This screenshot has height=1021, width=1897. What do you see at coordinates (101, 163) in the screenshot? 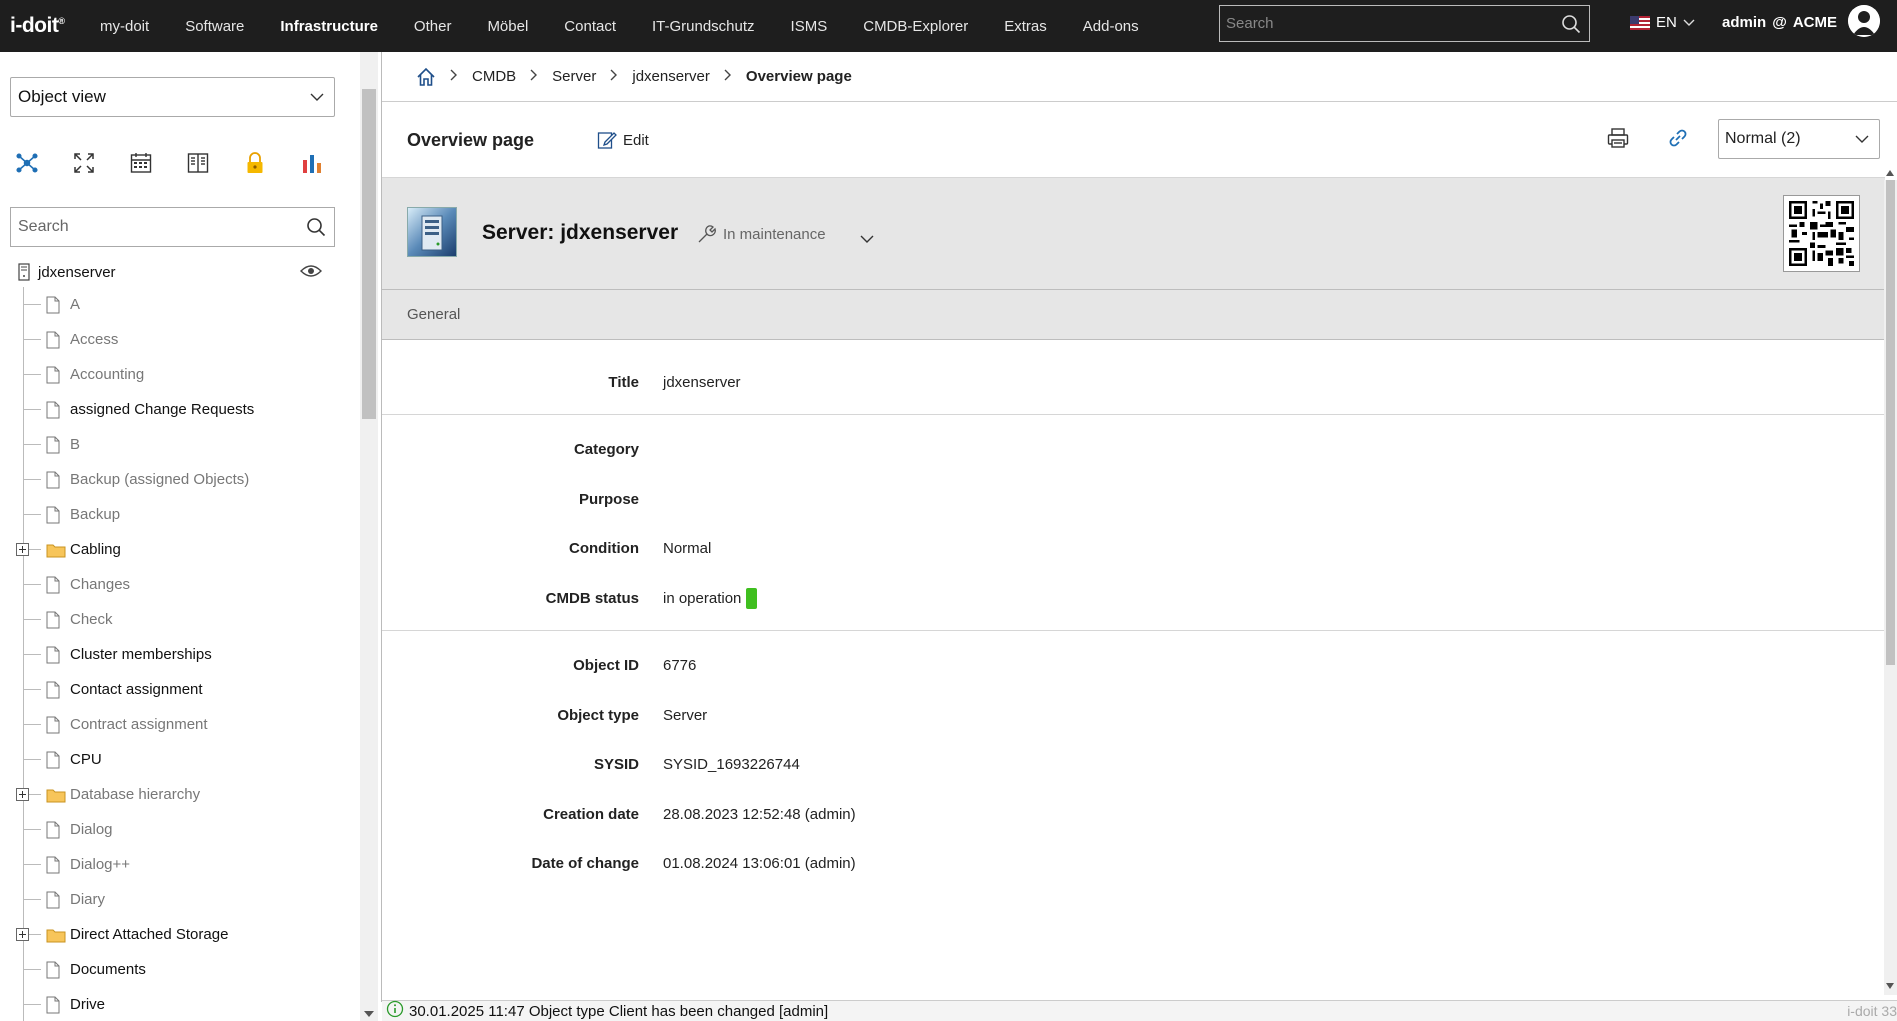
I see `expand-icon` at bounding box center [101, 163].